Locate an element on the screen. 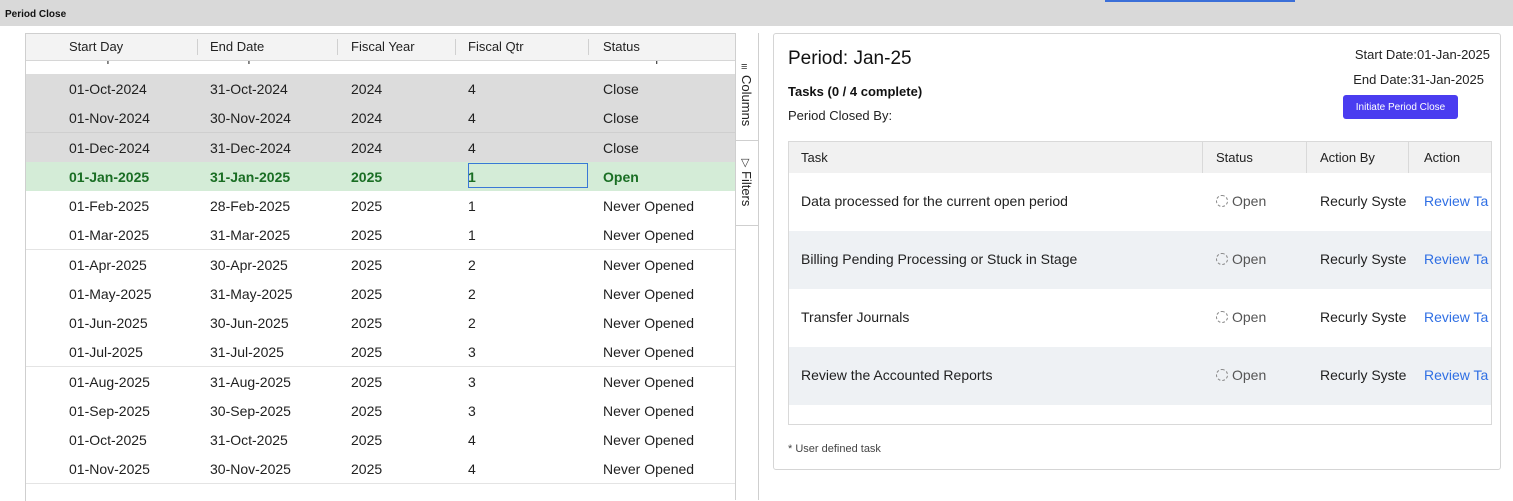 The image size is (1513, 501). cell-start-day: 01-Oct-2025 is located at coordinates (108, 440).